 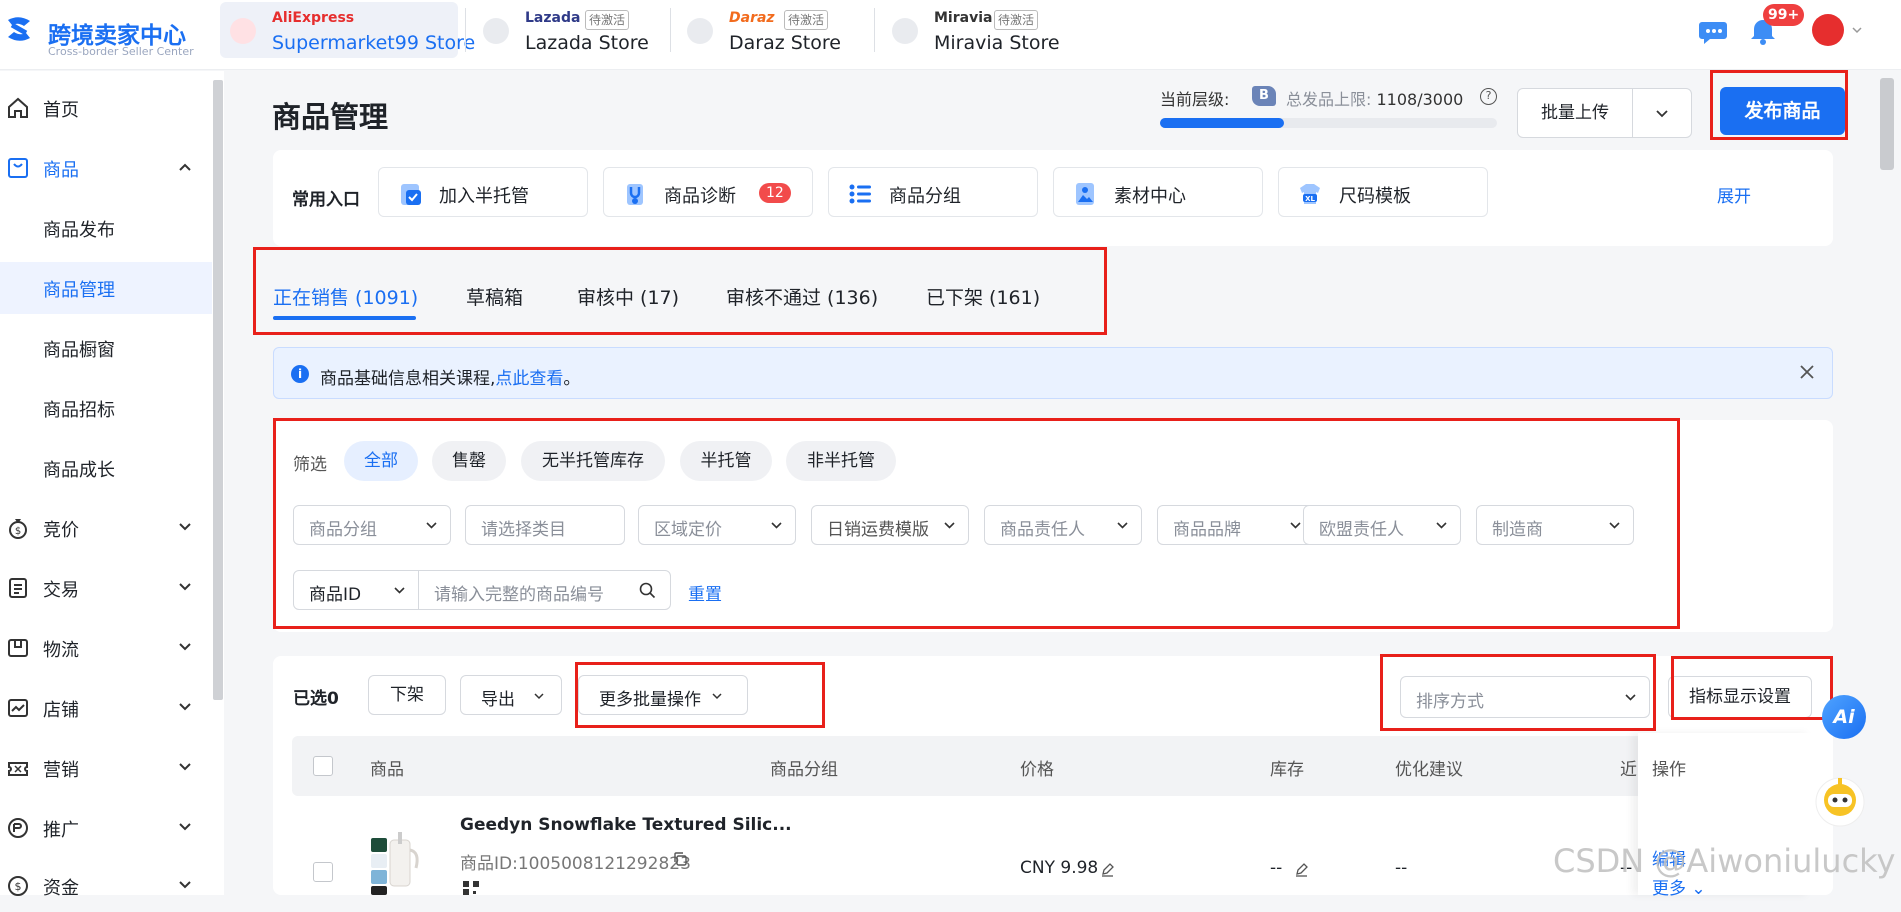 I want to click on sidebar-item-bid: $ 竞价, so click(x=106, y=528).